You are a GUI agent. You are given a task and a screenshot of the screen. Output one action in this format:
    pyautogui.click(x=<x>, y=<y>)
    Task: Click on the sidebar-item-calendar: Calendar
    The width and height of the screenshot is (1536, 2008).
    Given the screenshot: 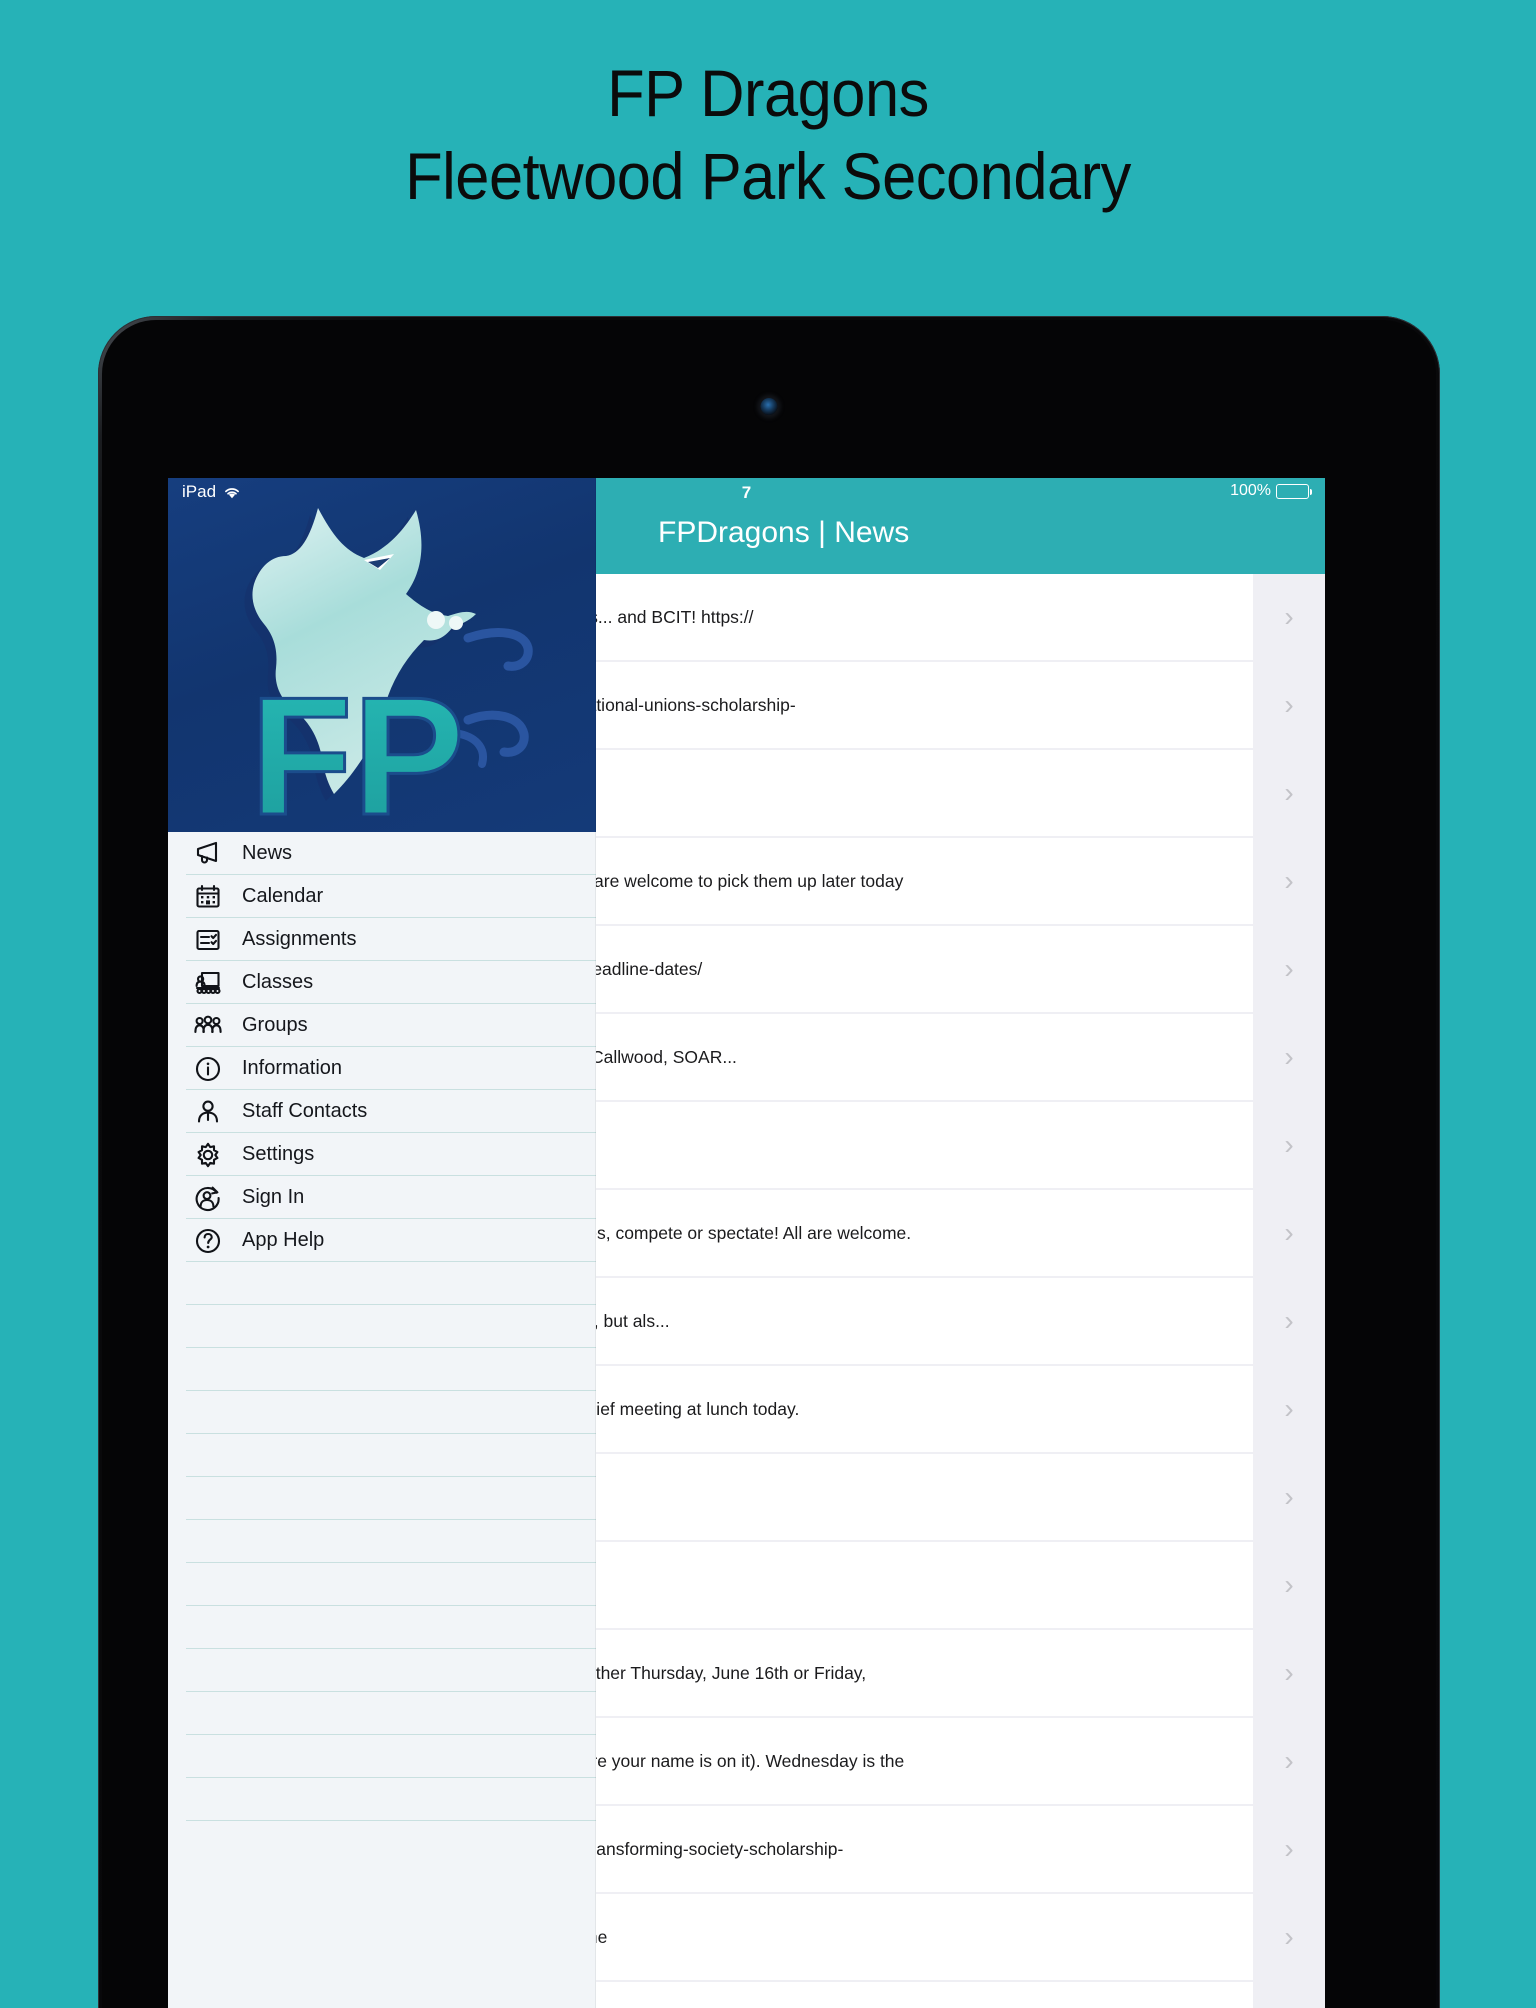 What is the action you would take?
    pyautogui.click(x=382, y=896)
    